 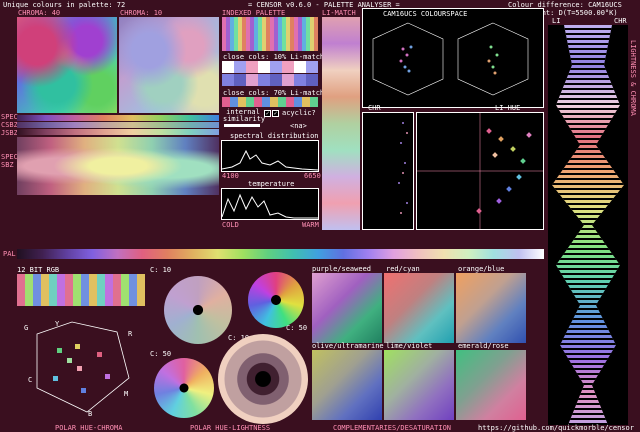 I want to click on close-cols-10-label: close cols: 10% Li-match, so click(x=274, y=57).